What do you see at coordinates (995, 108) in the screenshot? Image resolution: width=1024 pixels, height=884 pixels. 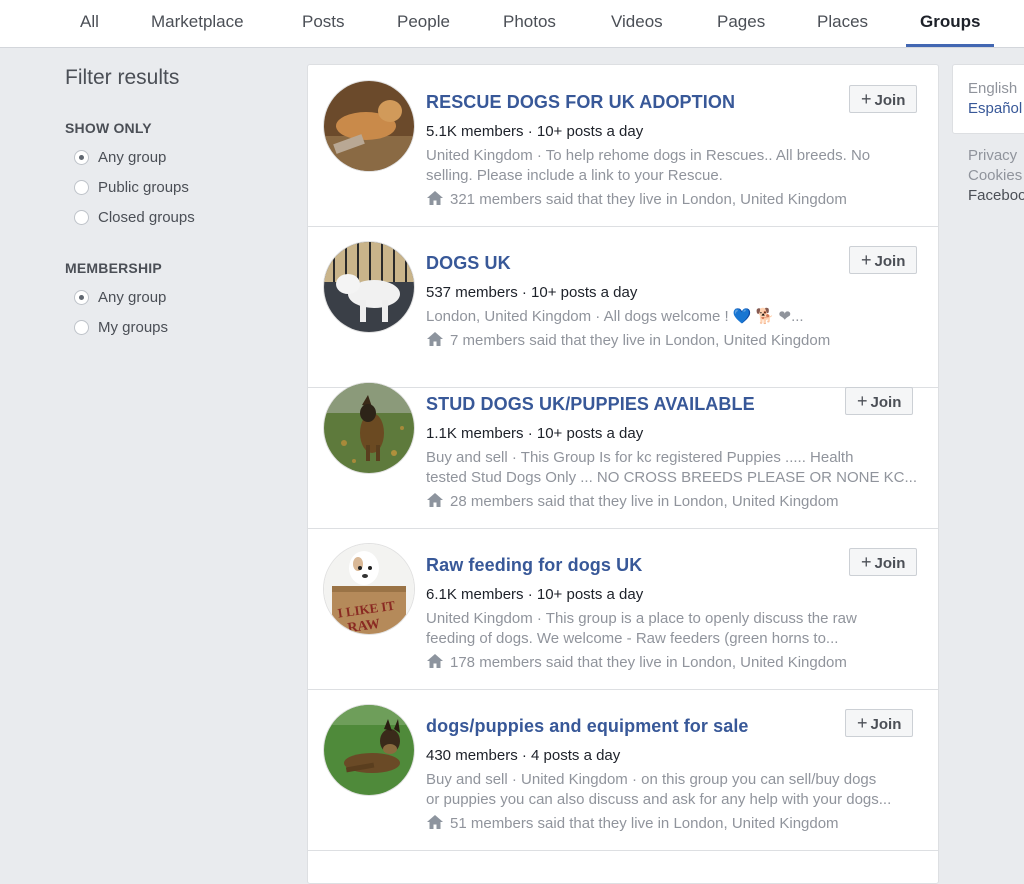 I see `language-option-link: Español` at bounding box center [995, 108].